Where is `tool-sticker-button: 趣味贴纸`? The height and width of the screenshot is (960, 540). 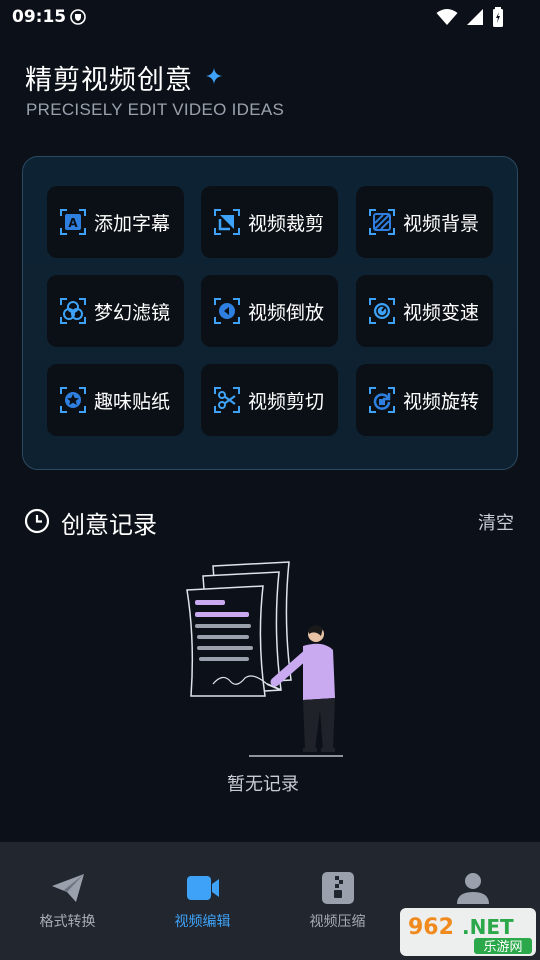 tool-sticker-button: 趣味贴纸 is located at coordinates (115, 400).